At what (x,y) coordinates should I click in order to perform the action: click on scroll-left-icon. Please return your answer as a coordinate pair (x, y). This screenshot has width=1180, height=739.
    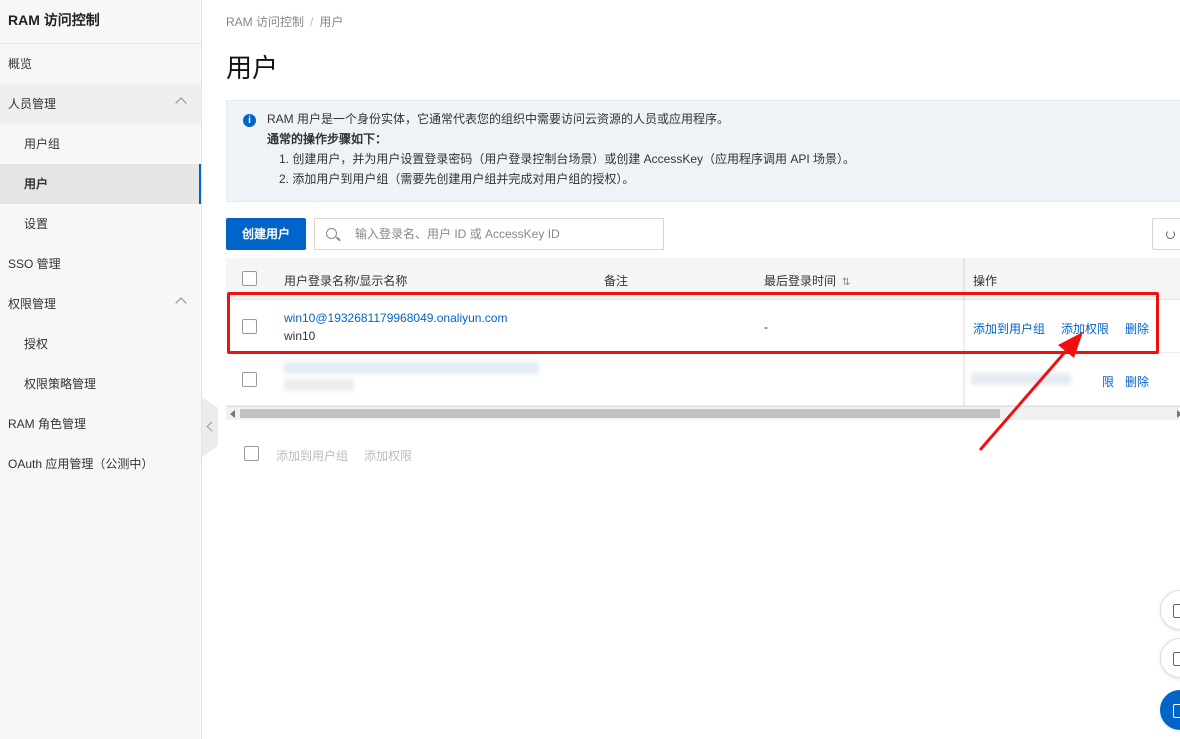
    Looking at the image, I should click on (232, 414).